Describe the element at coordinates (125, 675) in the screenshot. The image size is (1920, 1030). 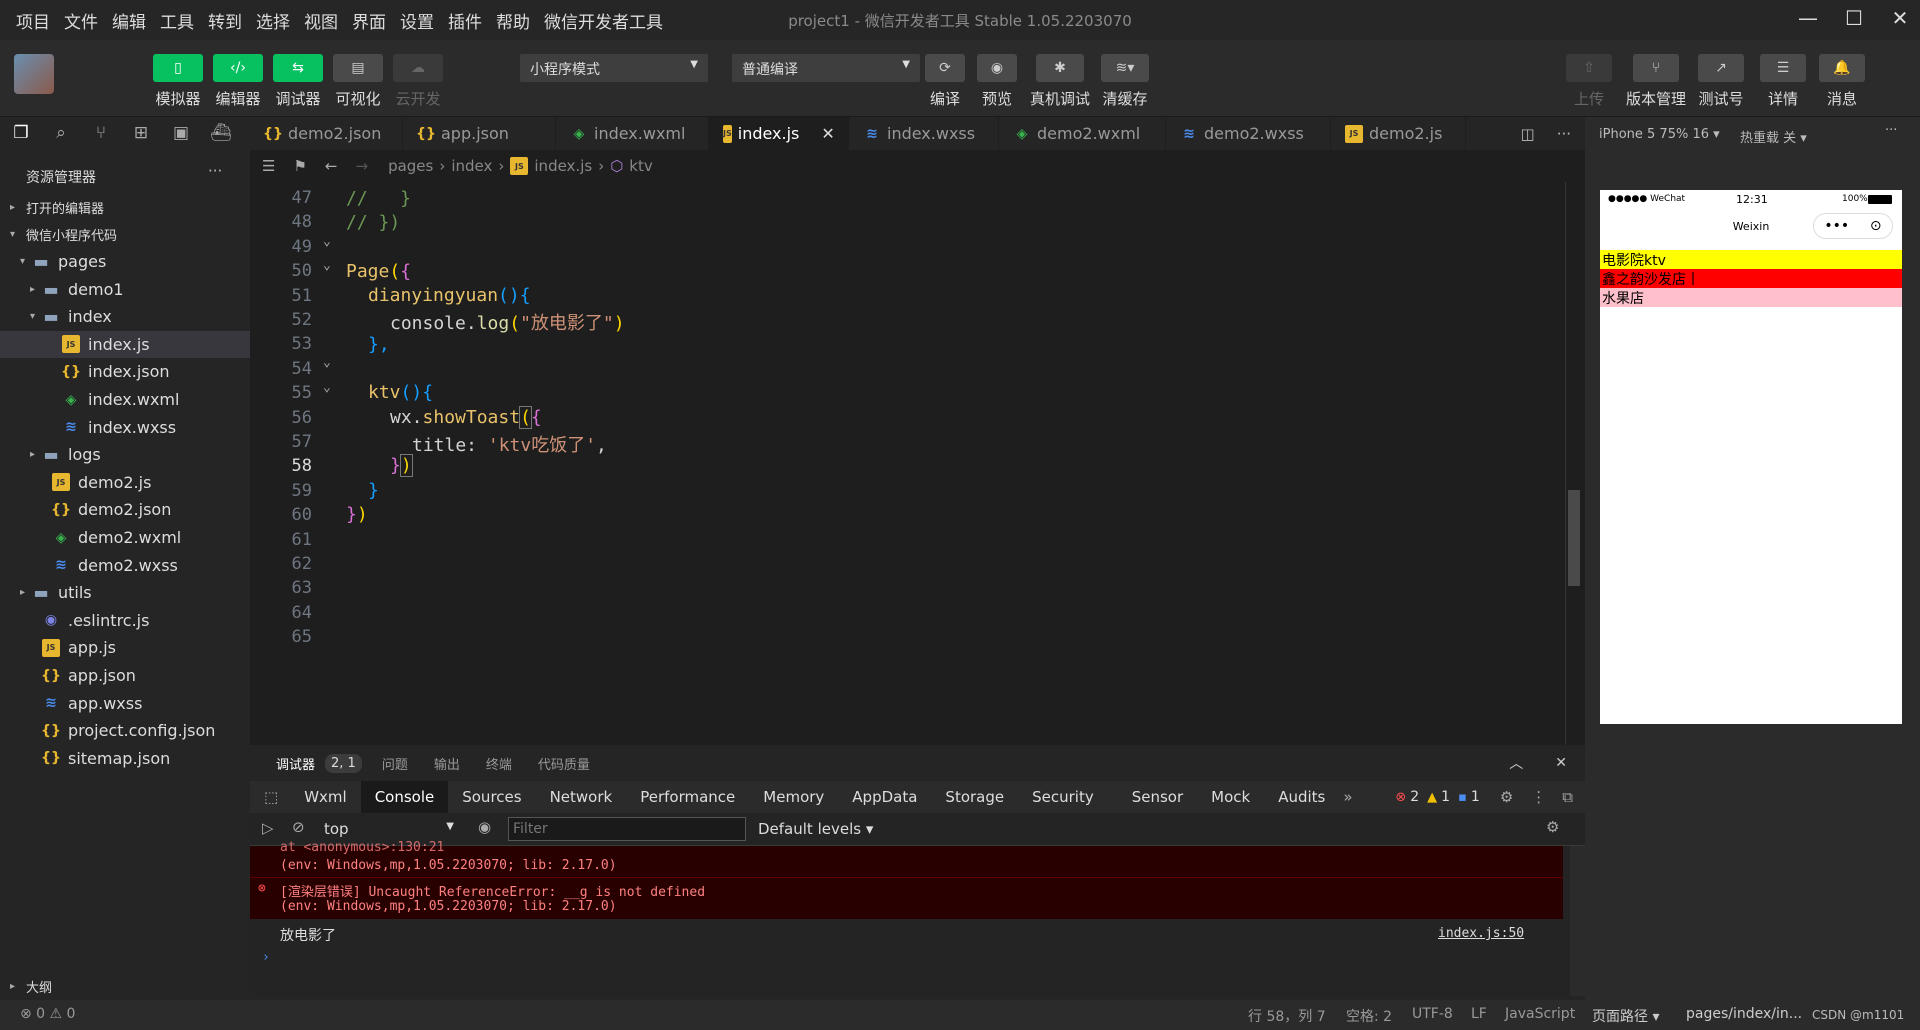
I see `tree-item: {} app.json` at that location.